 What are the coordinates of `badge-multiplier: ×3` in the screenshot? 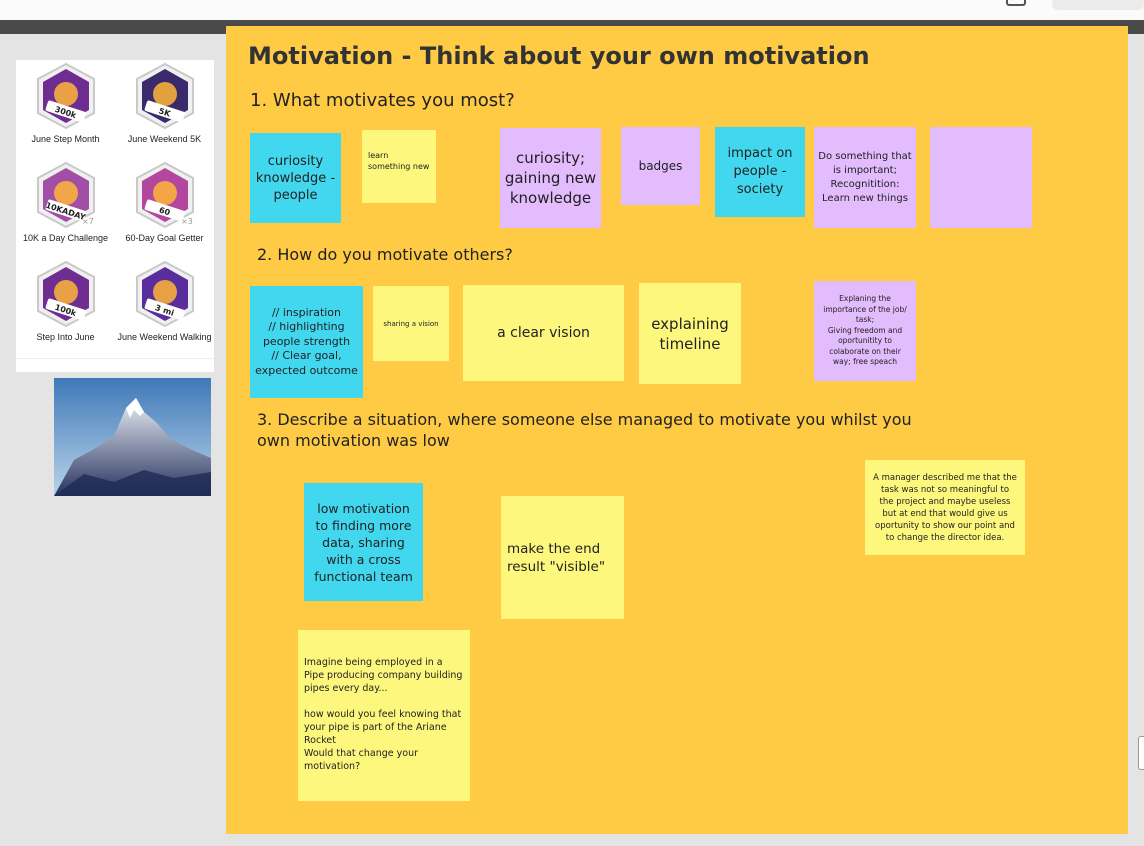 It's located at (187, 221).